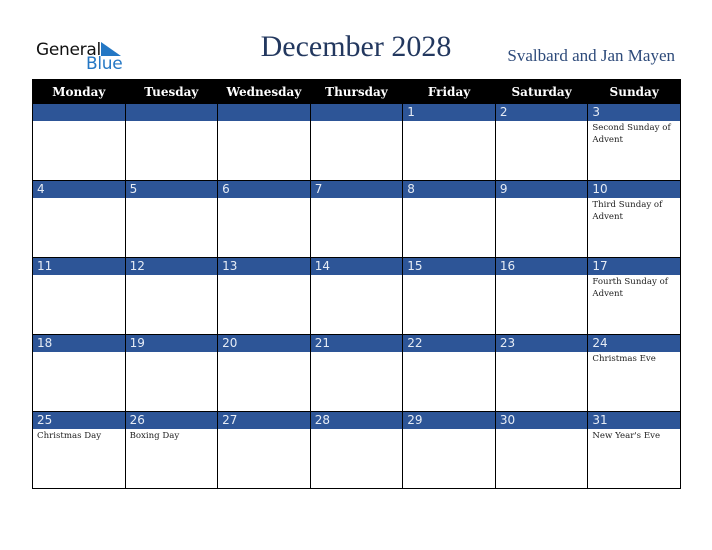 The width and height of the screenshot is (712, 550). What do you see at coordinates (356, 189) in the screenshot?
I see `day-number: 7` at bounding box center [356, 189].